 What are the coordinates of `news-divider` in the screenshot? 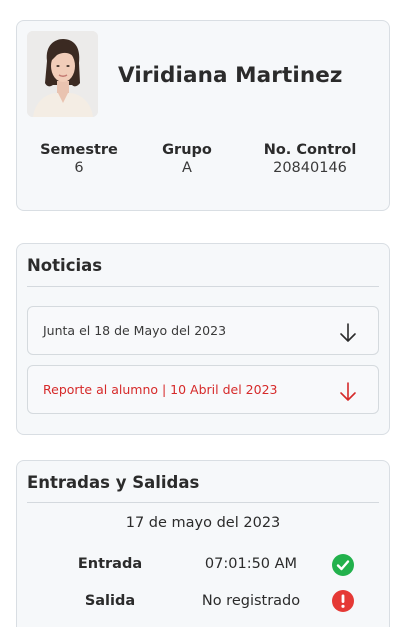 It's located at (203, 286).